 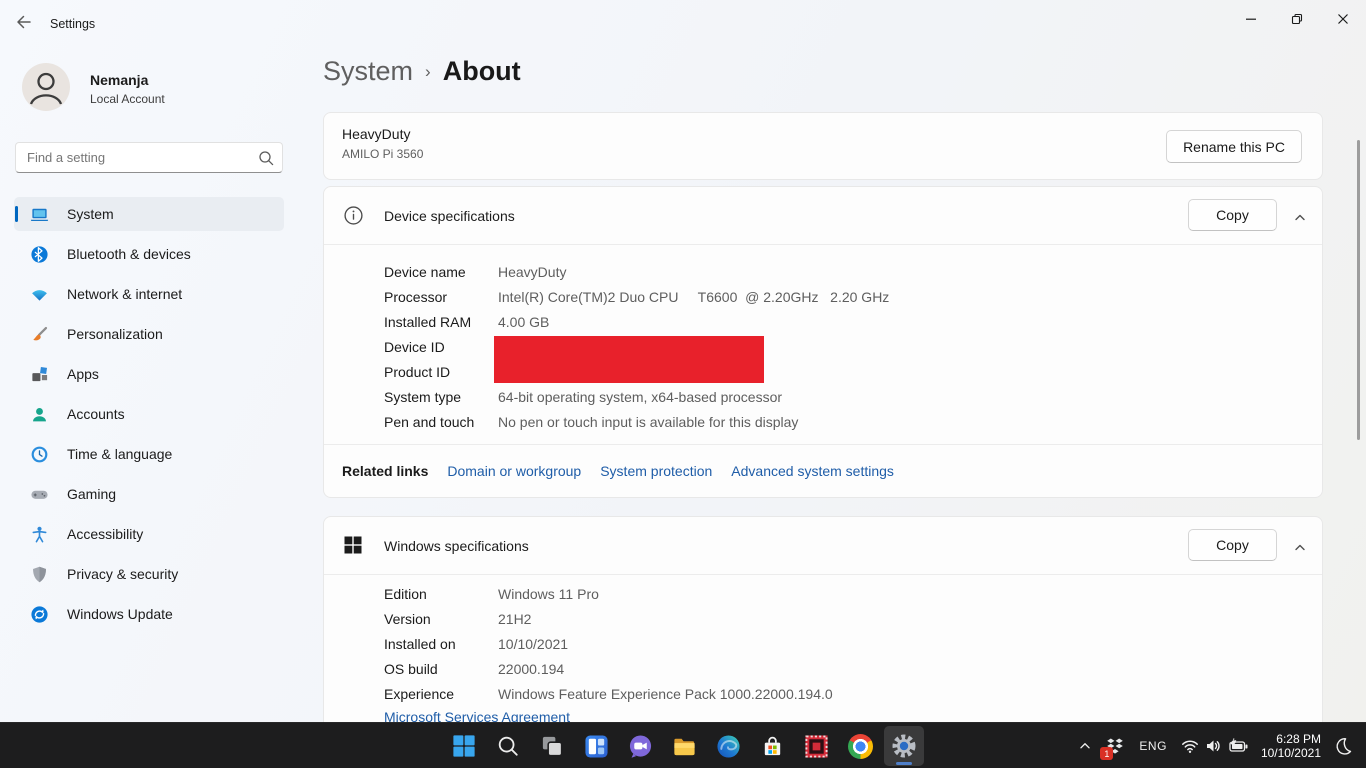 What do you see at coordinates (823, 593) in the screenshot?
I see `spec-row-edition: Edition Windows 11 Pro` at bounding box center [823, 593].